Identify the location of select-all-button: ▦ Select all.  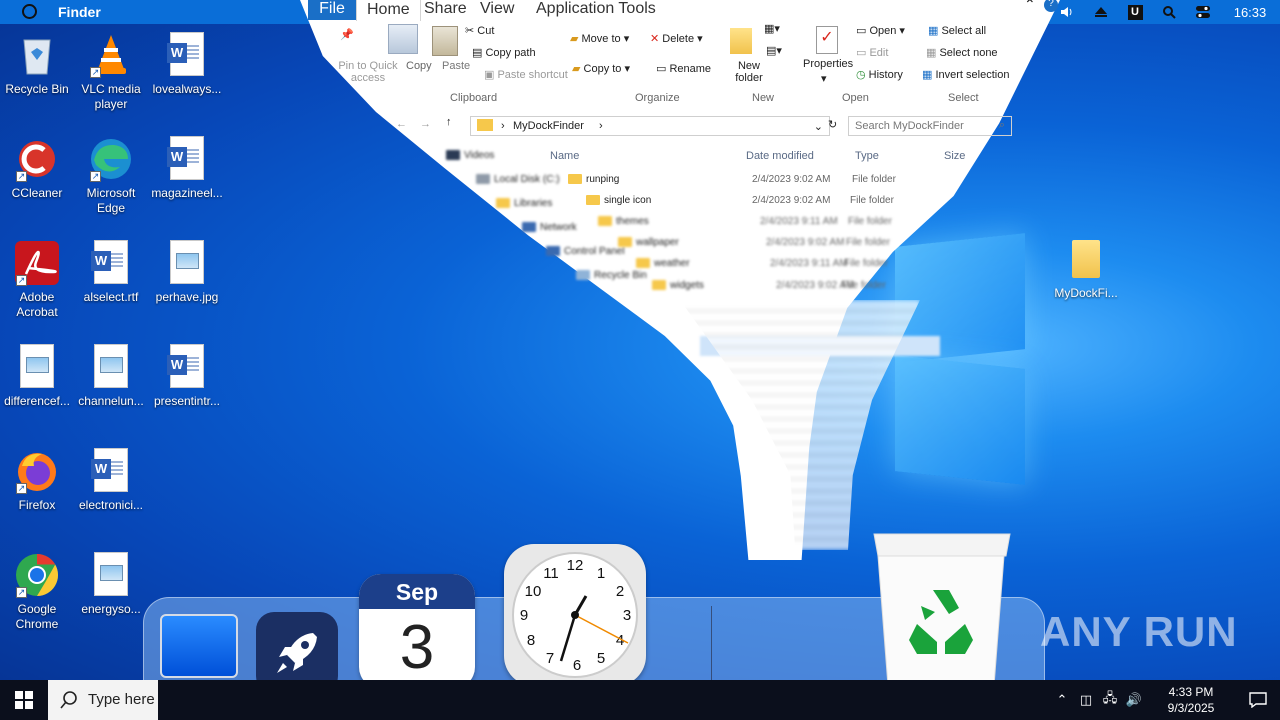
(957, 30).